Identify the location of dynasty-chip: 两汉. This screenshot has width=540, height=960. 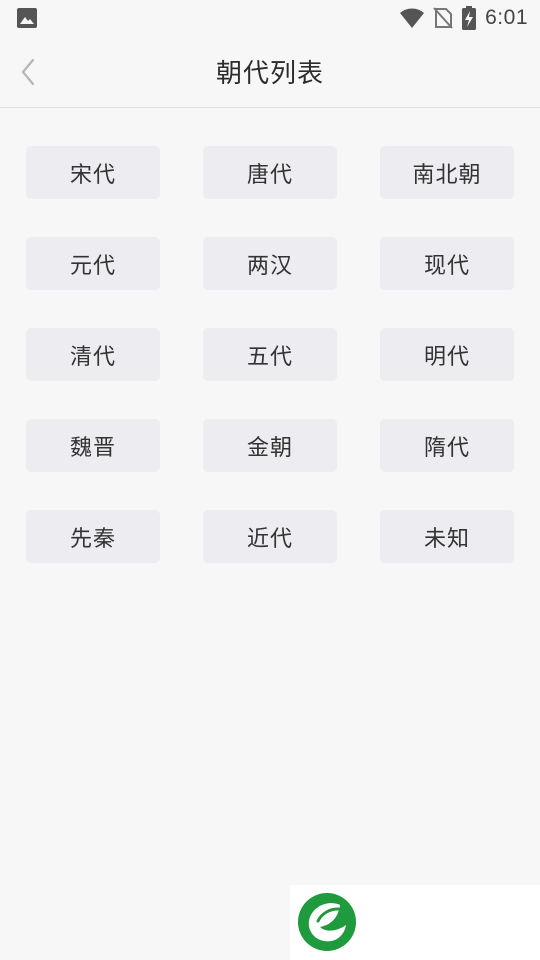
(270, 263).